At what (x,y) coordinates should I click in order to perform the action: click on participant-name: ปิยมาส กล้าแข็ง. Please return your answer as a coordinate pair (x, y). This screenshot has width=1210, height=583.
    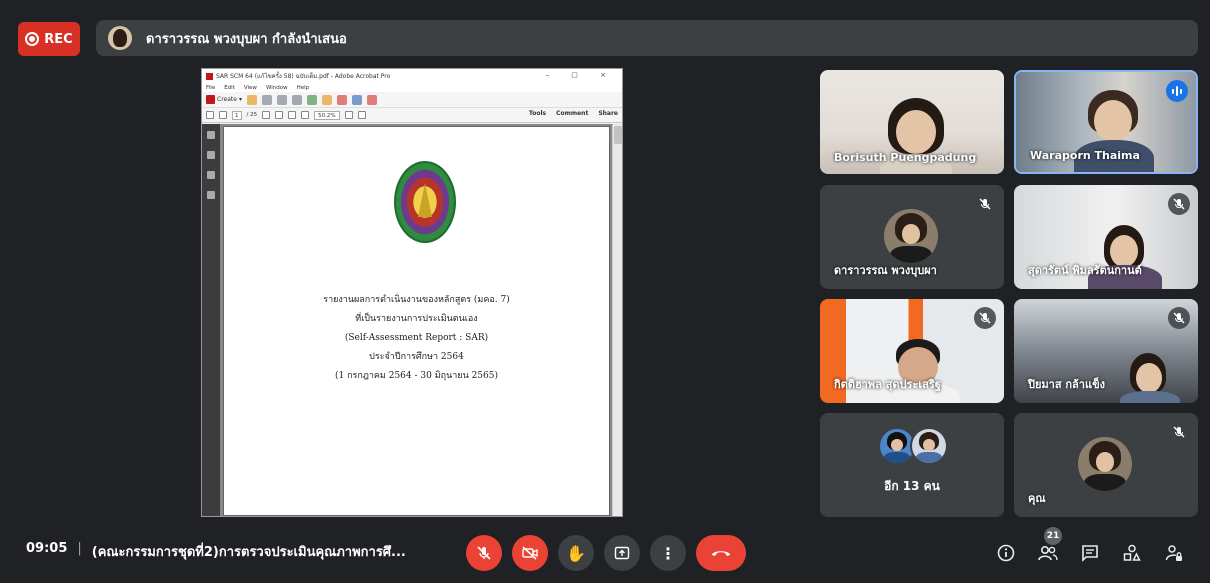
    Looking at the image, I should click on (1066, 384).